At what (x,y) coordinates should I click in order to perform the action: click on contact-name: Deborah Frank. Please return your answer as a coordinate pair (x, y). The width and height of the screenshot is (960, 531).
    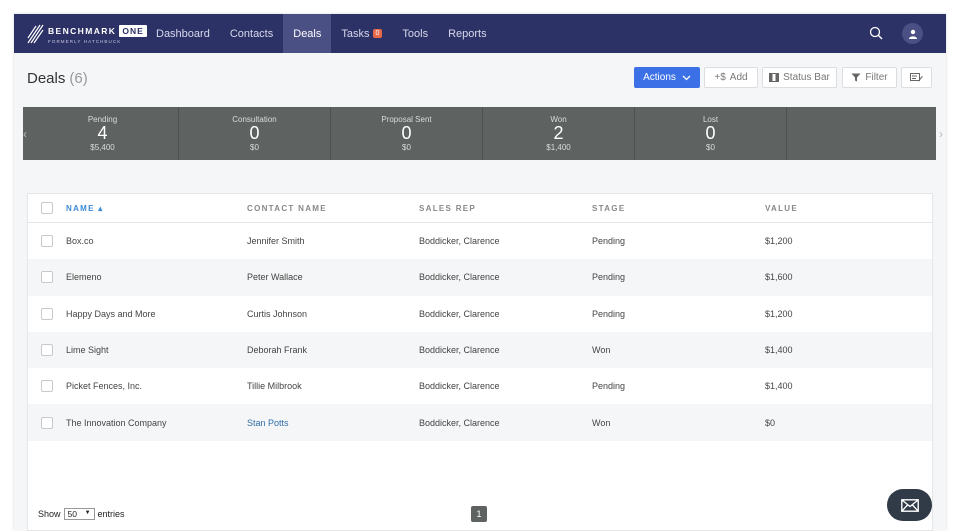
    Looking at the image, I should click on (277, 350).